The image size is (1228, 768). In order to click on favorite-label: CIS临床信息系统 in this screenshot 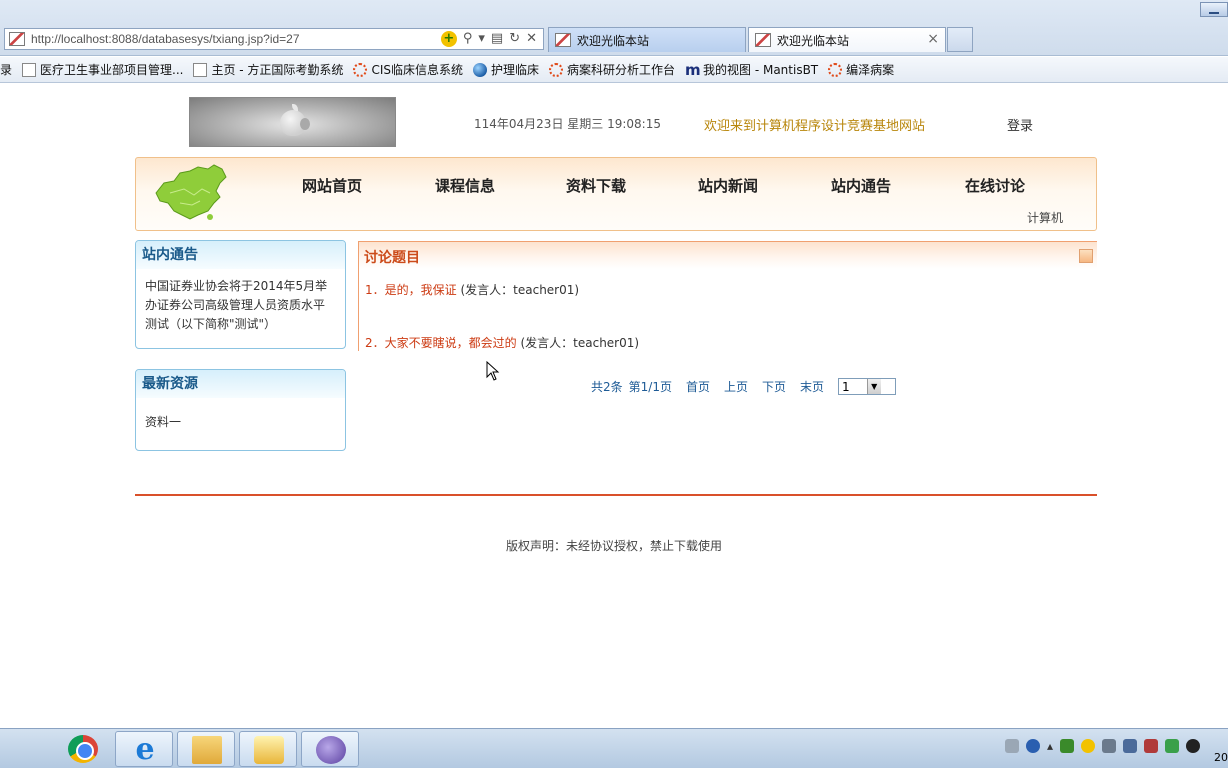, I will do `click(417, 70)`.